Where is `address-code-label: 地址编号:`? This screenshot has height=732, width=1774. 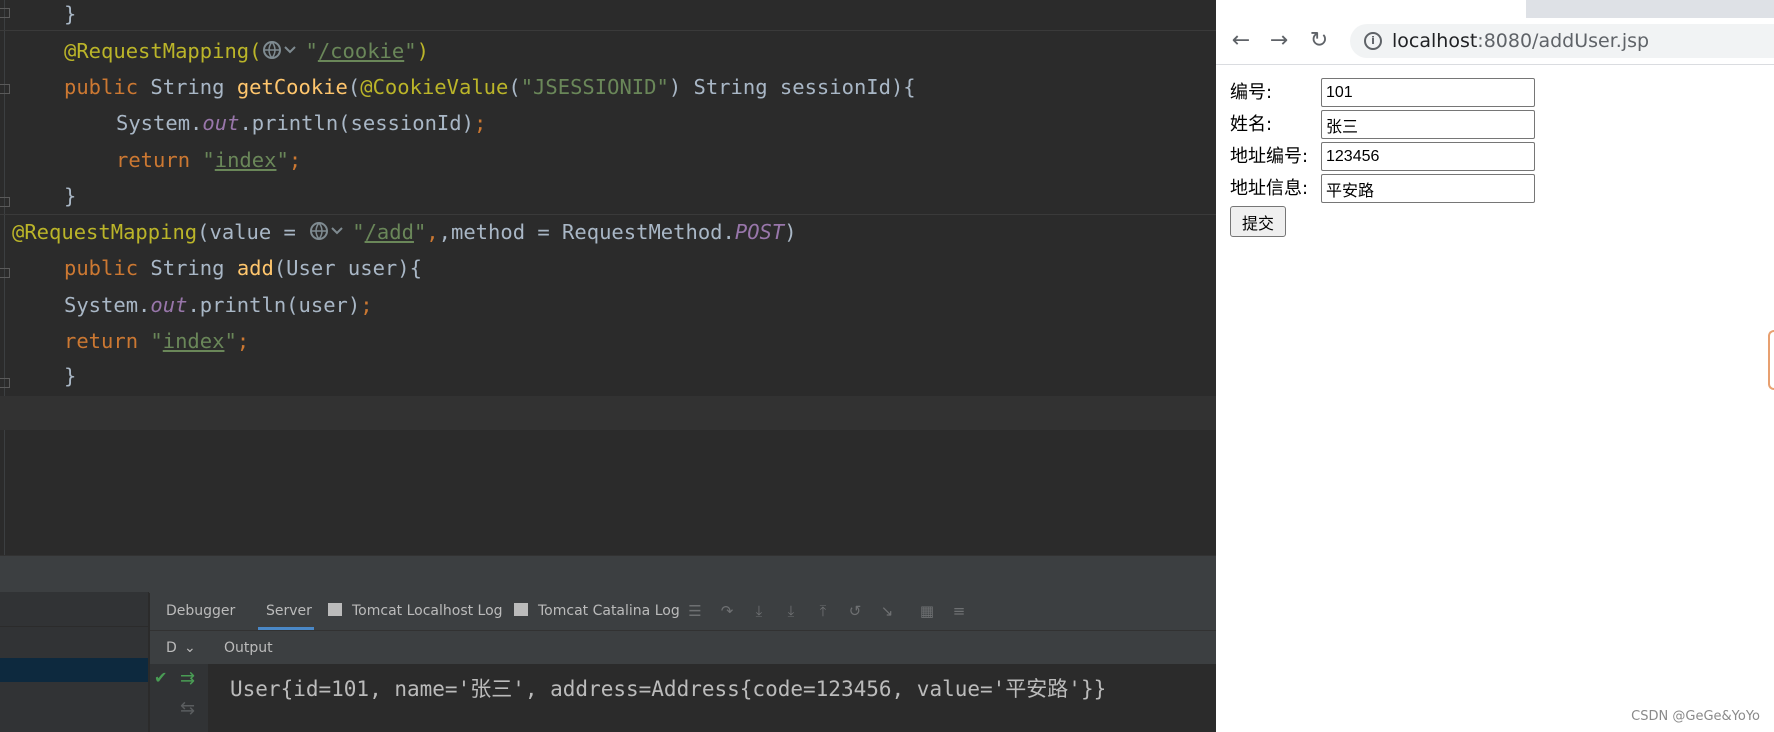 address-code-label: 地址编号: is located at coordinates (1269, 156).